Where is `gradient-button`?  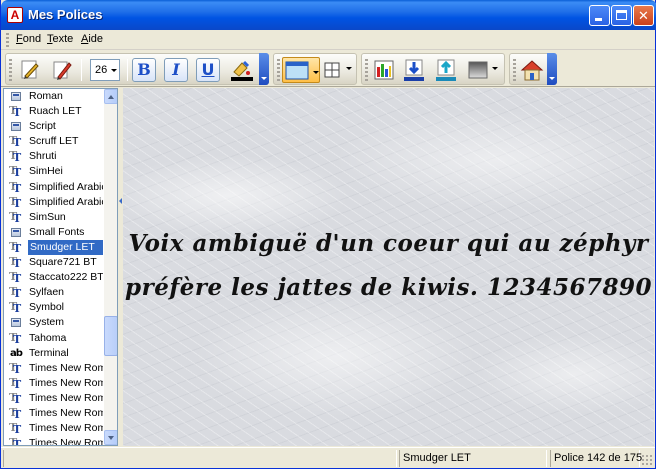 gradient-button is located at coordinates (478, 70).